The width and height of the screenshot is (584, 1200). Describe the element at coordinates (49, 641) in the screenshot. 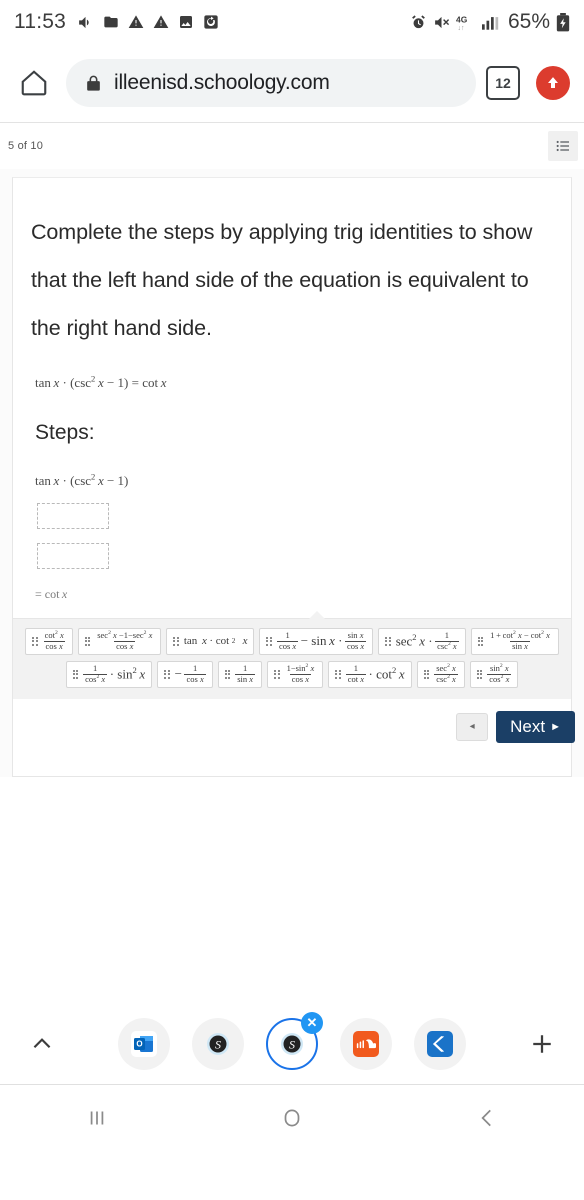

I see `answer-tile-cot2x-over-cosx: cot2 x cos x` at that location.